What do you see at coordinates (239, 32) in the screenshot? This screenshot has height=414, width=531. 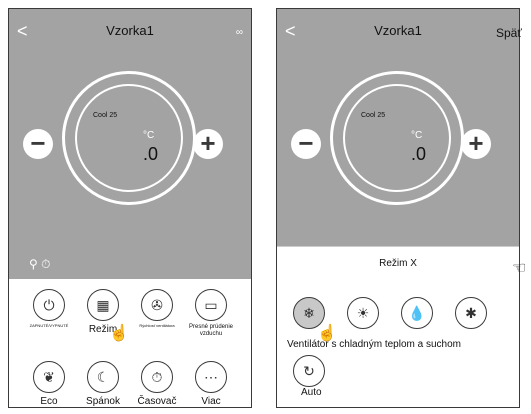 I see `more-options-icon: ∞` at bounding box center [239, 32].